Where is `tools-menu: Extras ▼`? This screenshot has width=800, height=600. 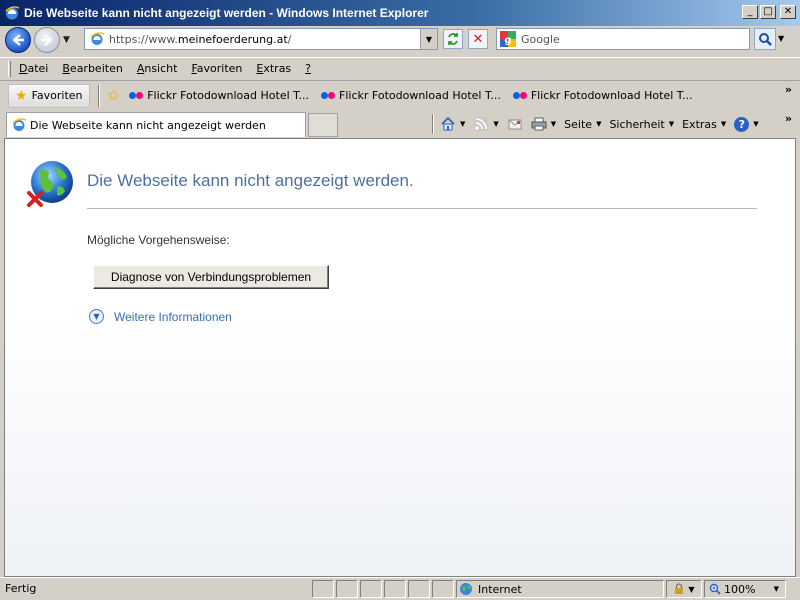
tools-menu: Extras ▼ is located at coordinates (704, 124).